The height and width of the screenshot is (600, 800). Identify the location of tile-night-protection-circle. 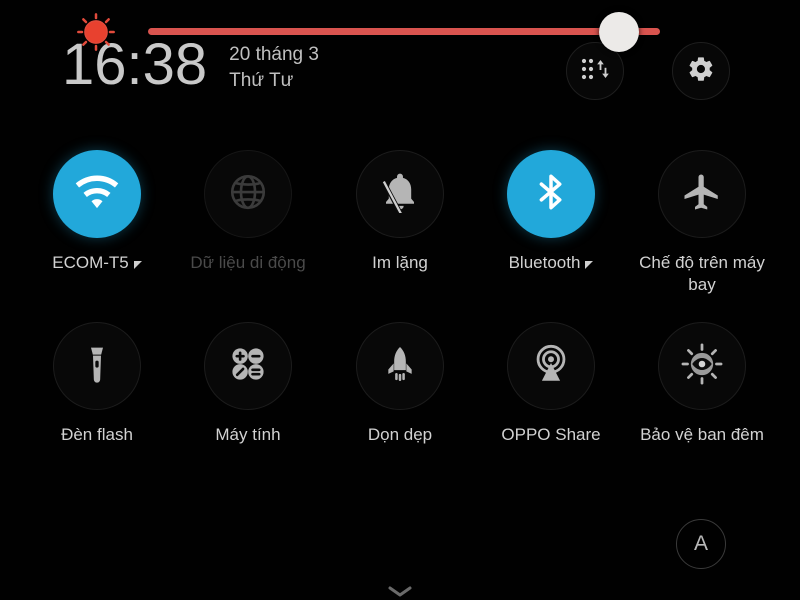
(702, 366).